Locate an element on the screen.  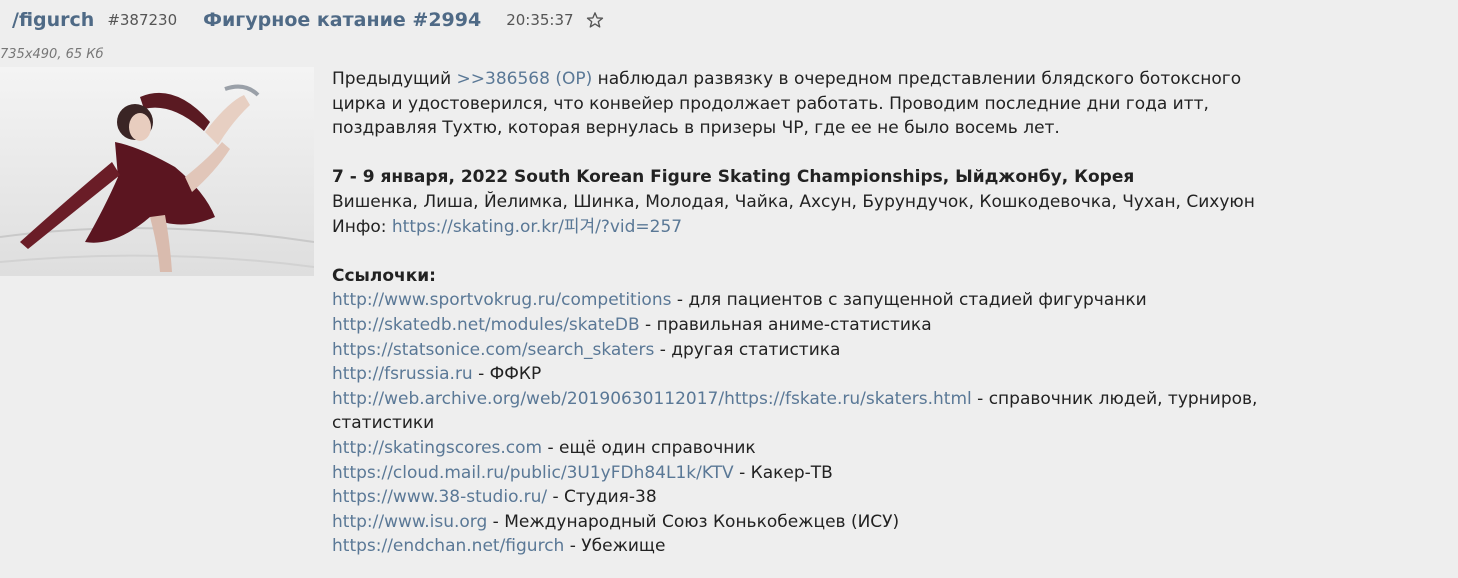
link-item: https://endchan.net/figurch - Убежище is located at coordinates (782, 546).